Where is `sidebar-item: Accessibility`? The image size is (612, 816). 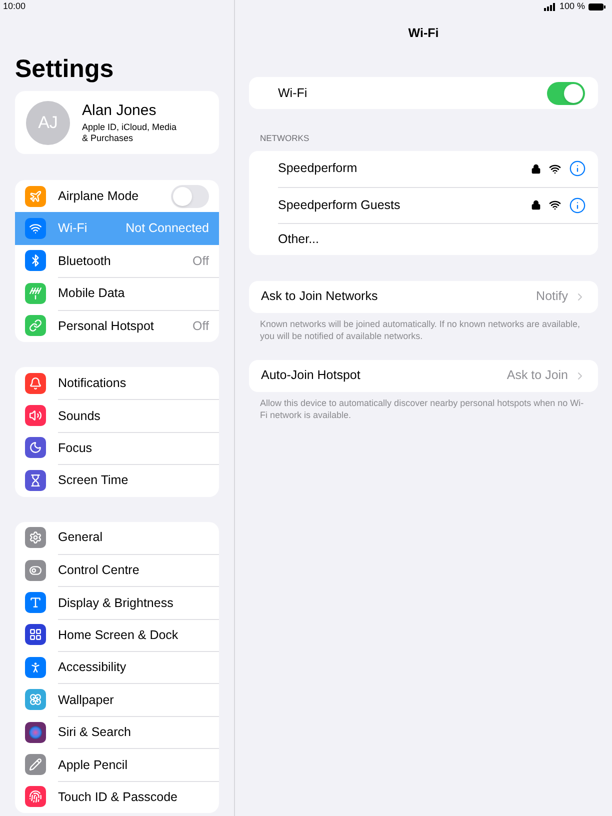 sidebar-item: Accessibility is located at coordinates (117, 667).